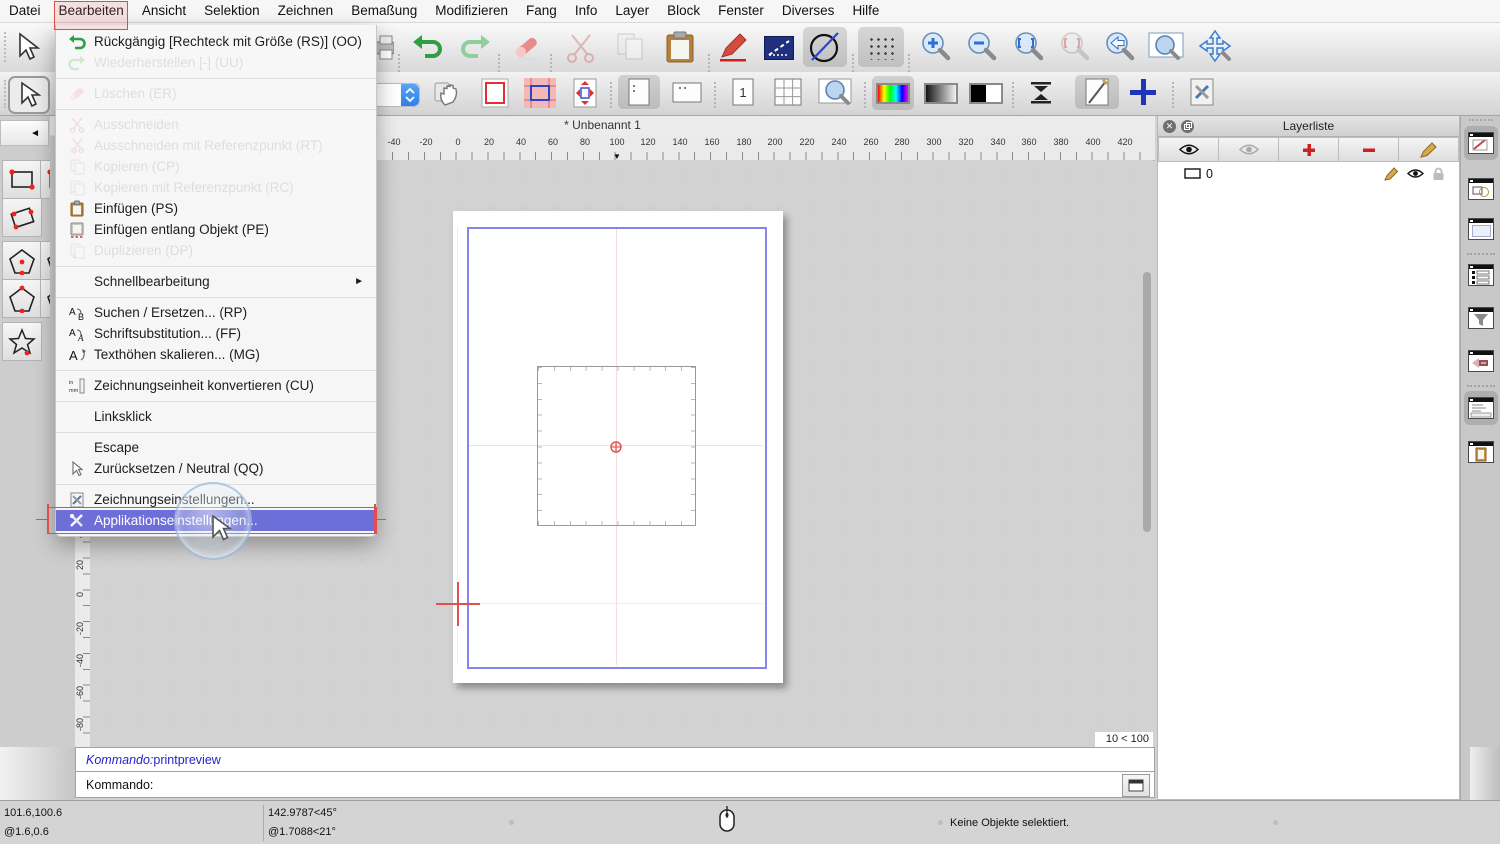 This screenshot has height=844, width=1500. I want to click on menu-item-suchen-ersetzen: AB Suchen / Ersetzen... (RP), so click(216, 312).